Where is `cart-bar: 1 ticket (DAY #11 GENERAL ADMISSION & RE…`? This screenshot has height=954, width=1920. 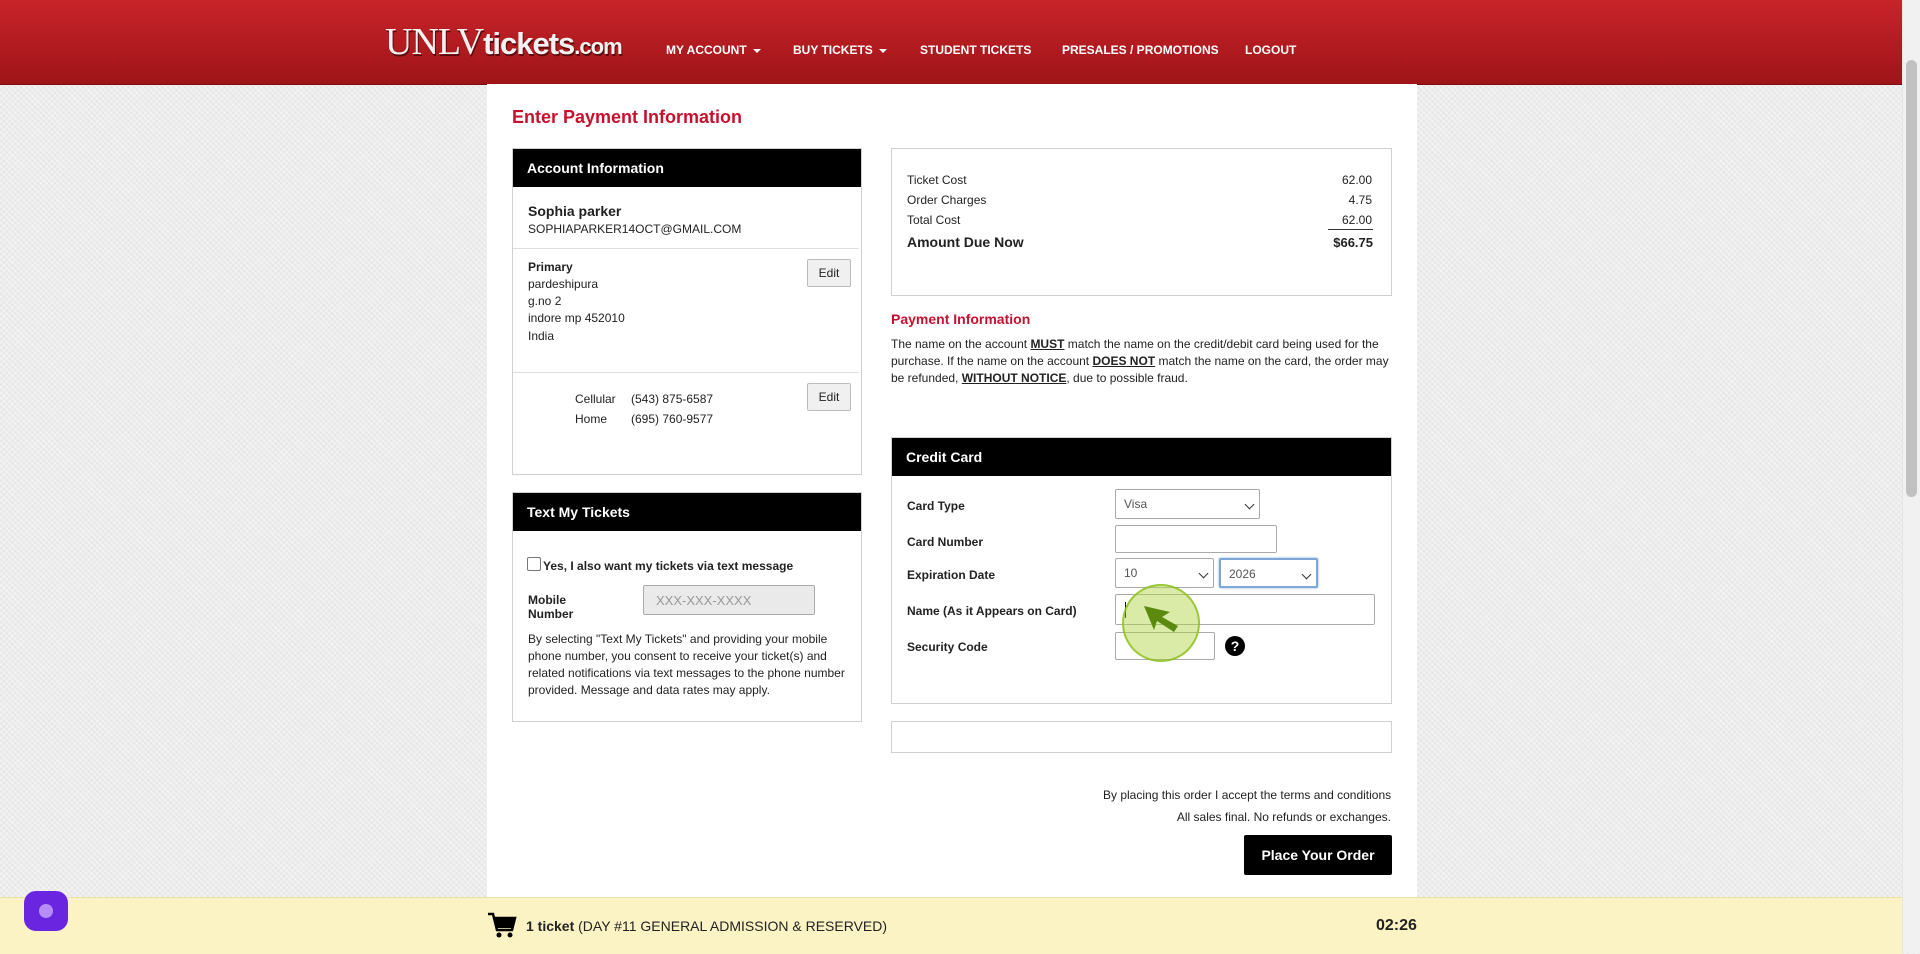 cart-bar: 1 ticket (DAY #11 GENERAL ADMISSION & RE… is located at coordinates (951, 925).